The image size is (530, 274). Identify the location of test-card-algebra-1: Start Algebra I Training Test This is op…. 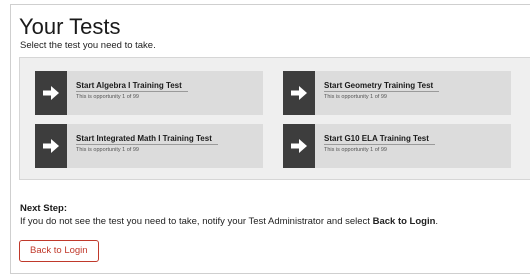
(149, 93).